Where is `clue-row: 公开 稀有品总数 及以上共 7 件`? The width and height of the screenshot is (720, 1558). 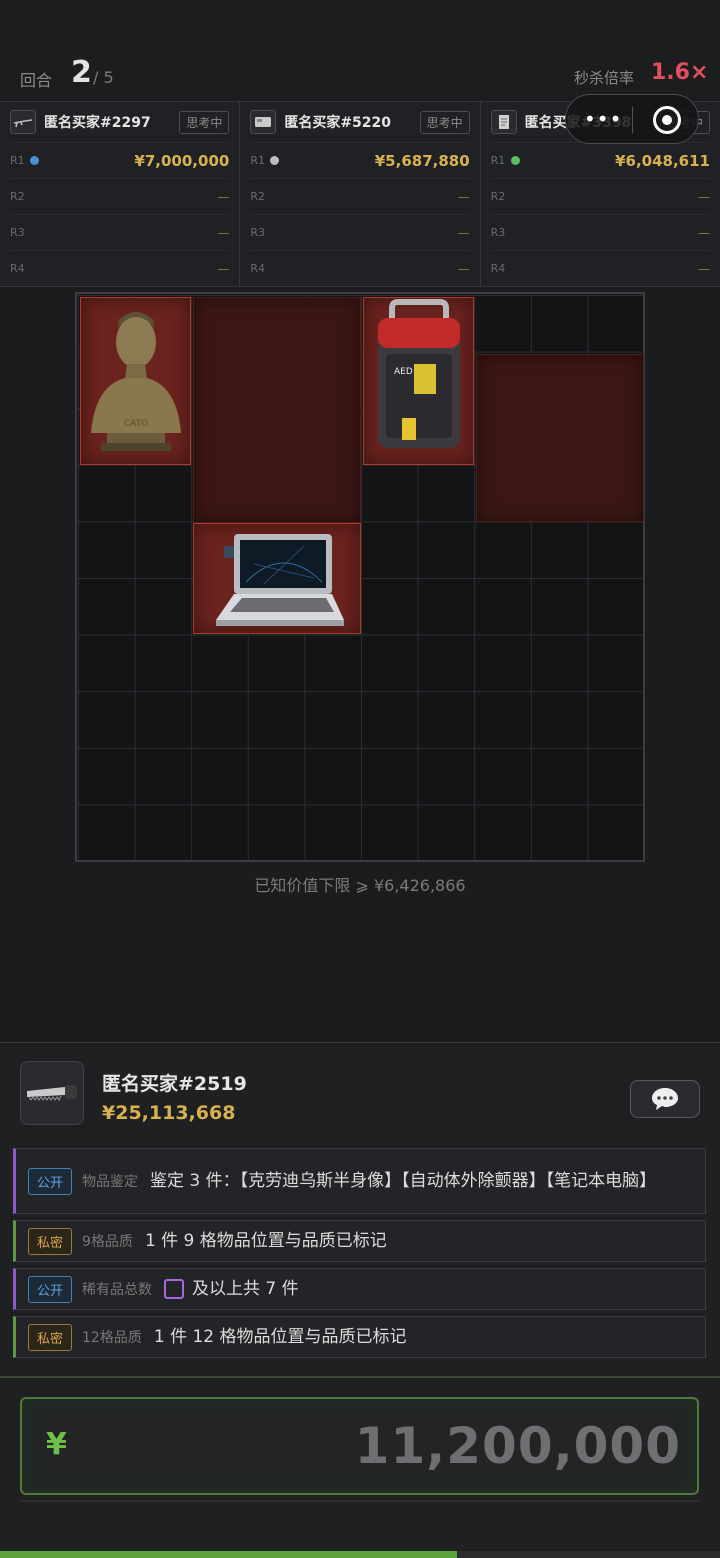
clue-row: 公开 稀有品总数 及以上共 7 件 is located at coordinates (359, 1289).